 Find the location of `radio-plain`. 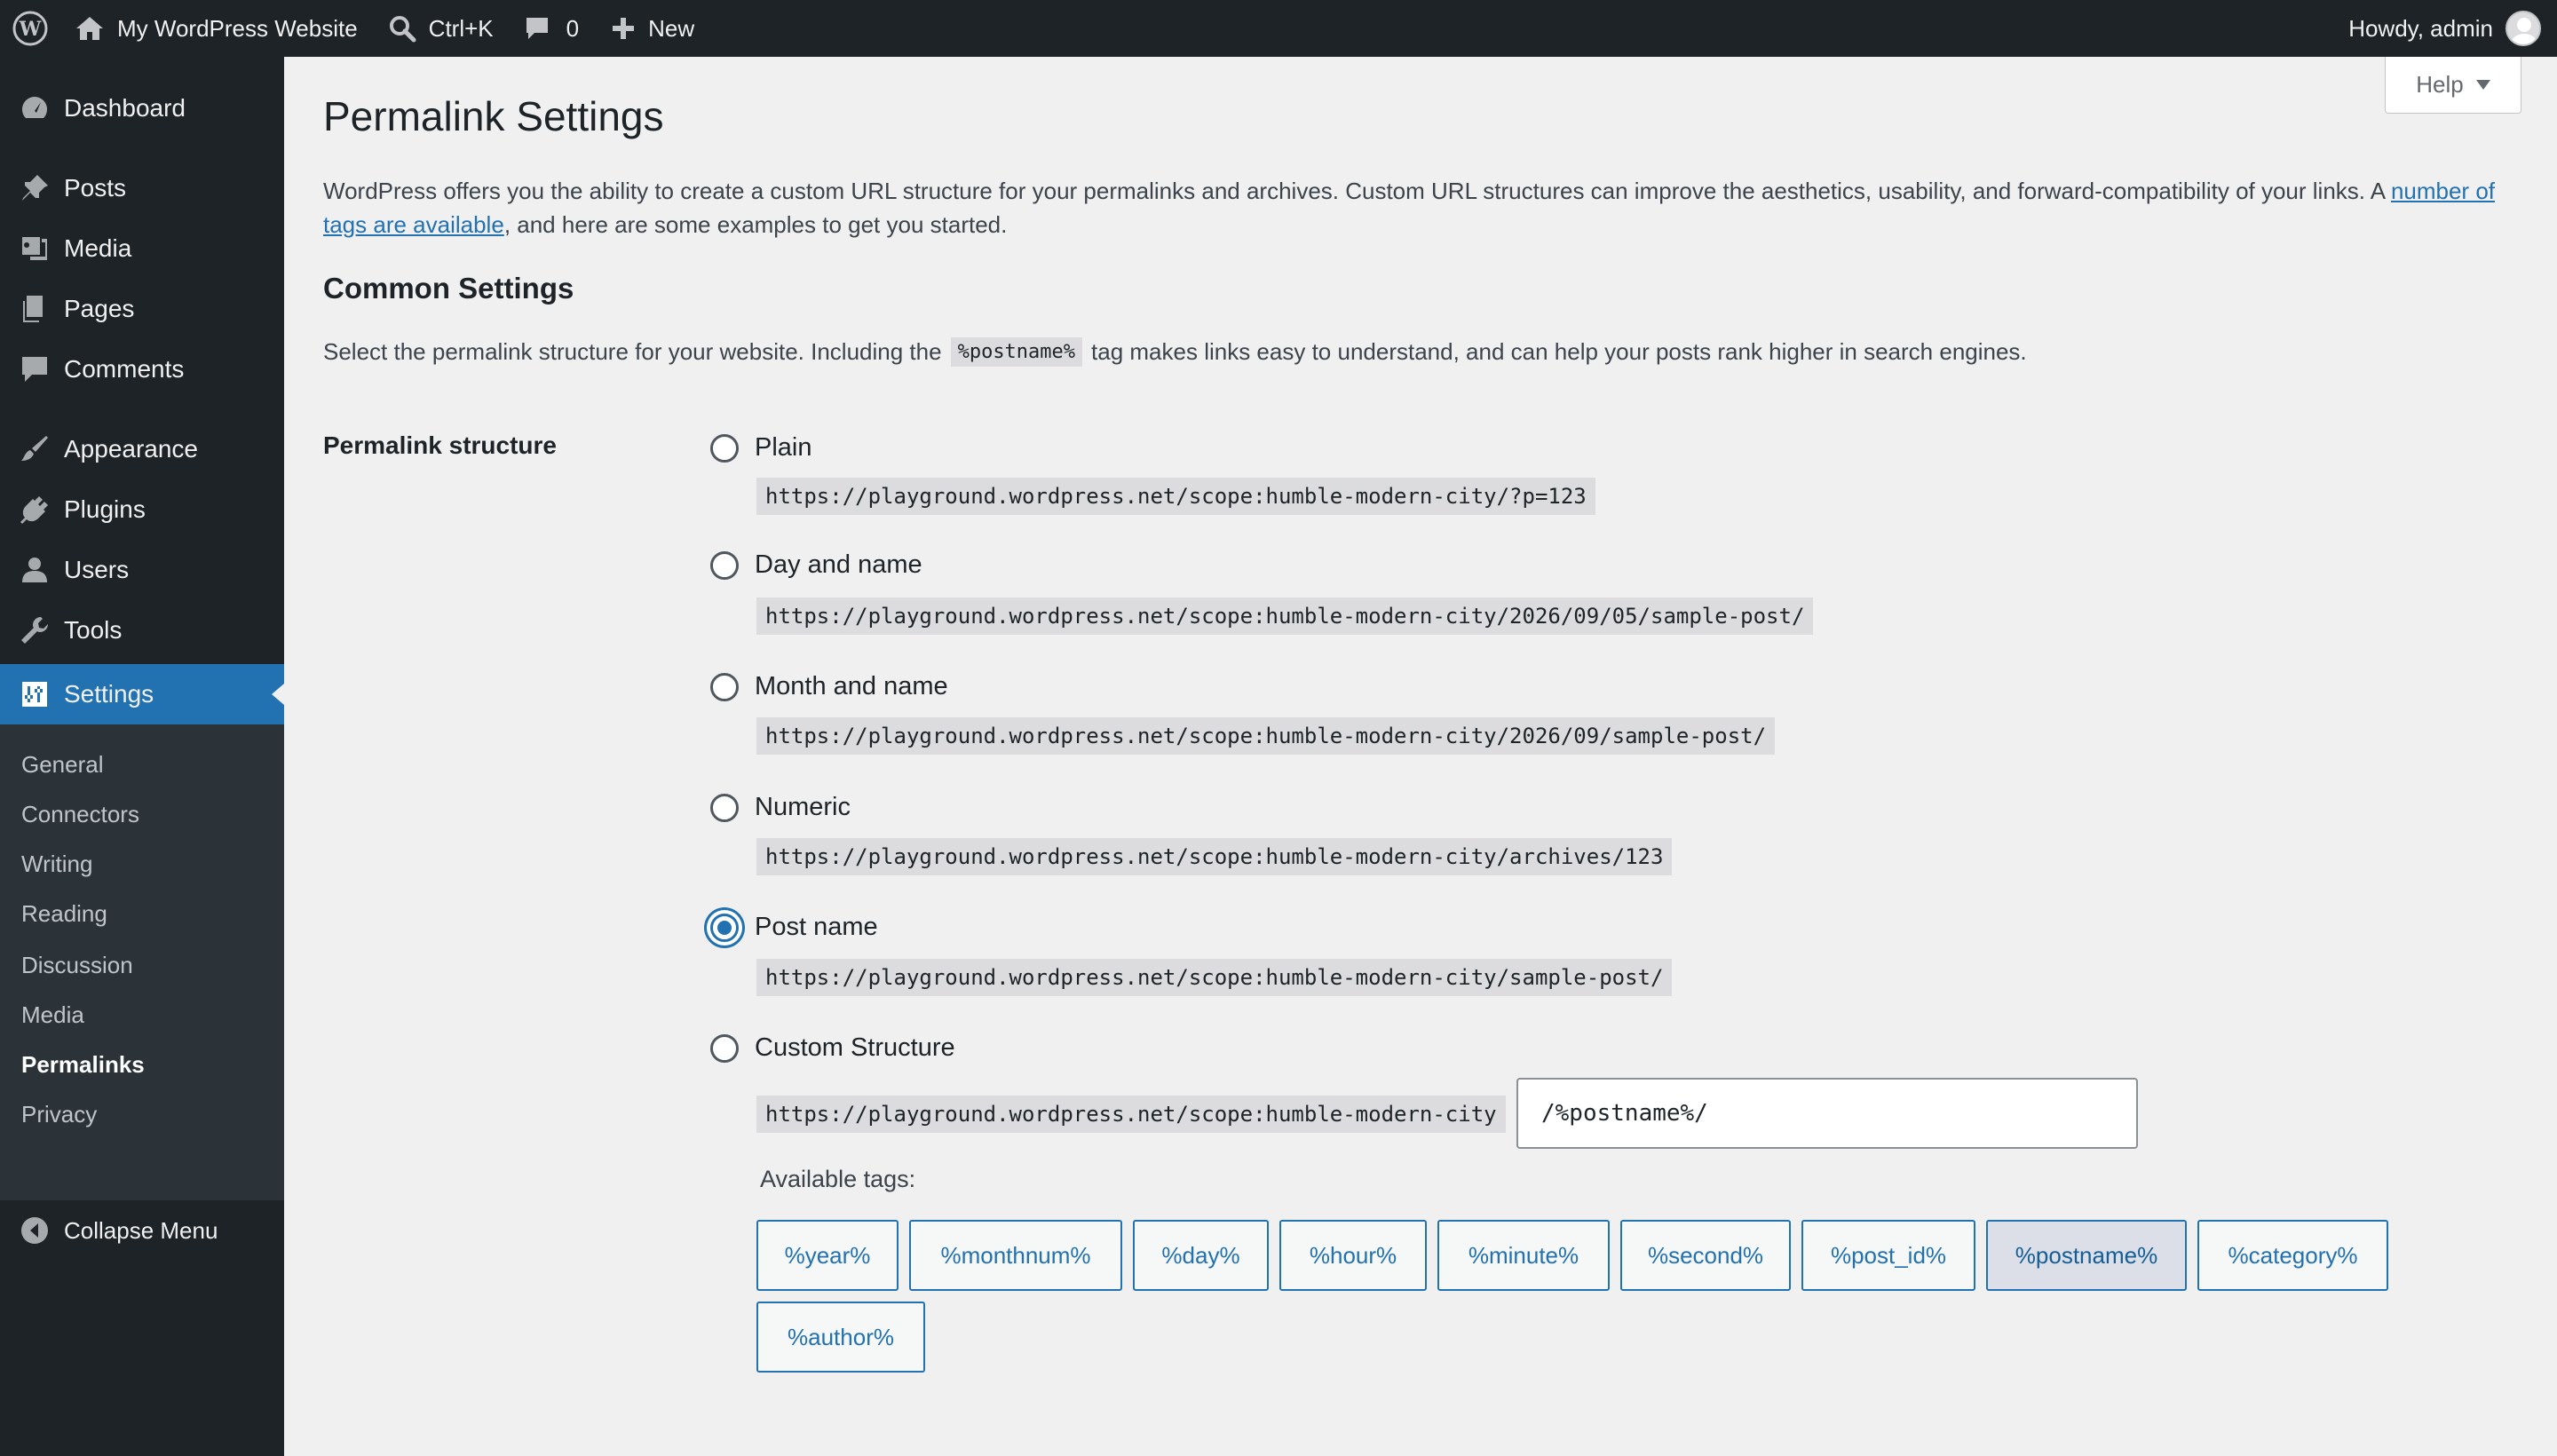

radio-plain is located at coordinates (724, 448).